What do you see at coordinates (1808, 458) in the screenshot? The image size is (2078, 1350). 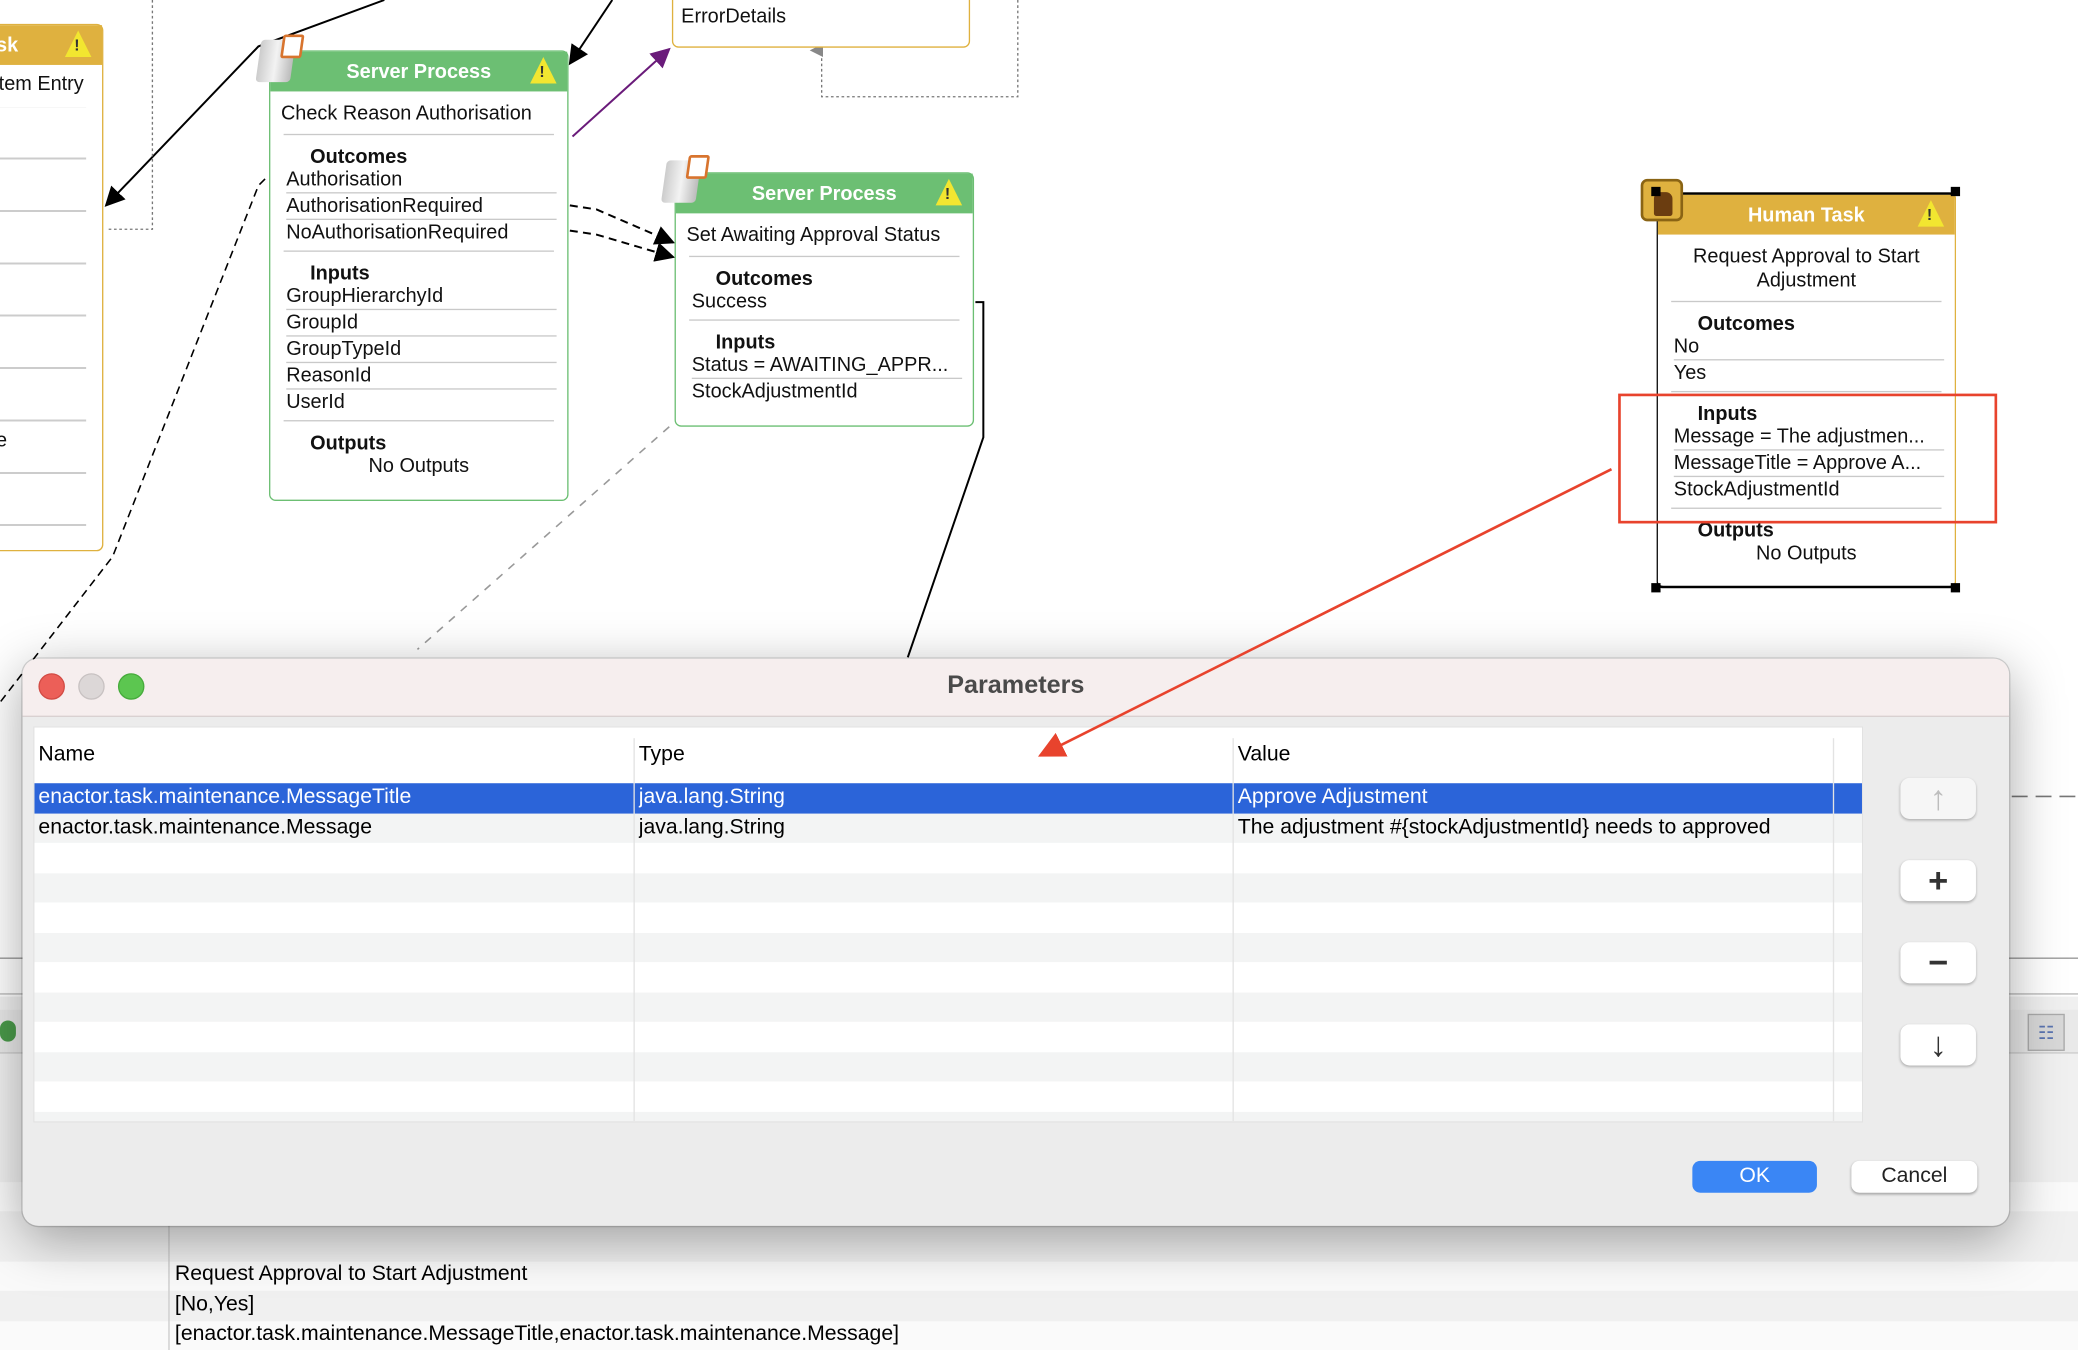 I see `highlight-box` at bounding box center [1808, 458].